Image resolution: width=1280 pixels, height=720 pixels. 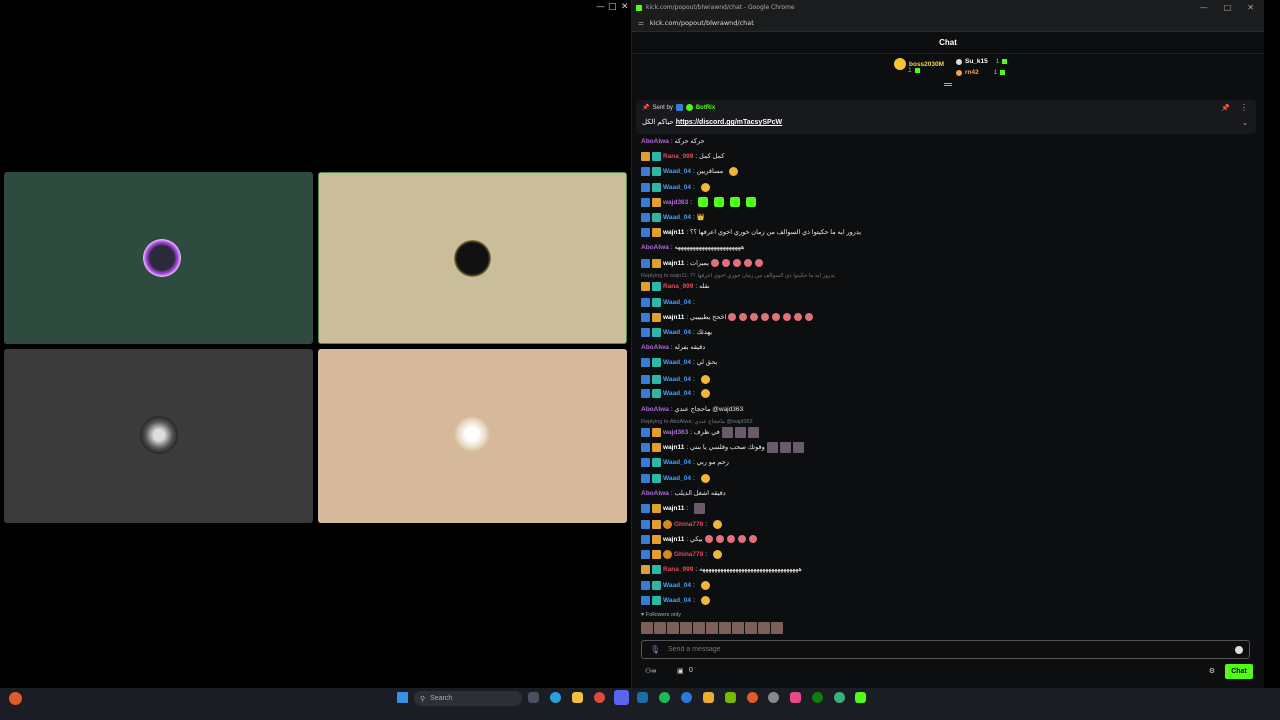 I want to click on file-explorer-icon, so click(x=577, y=697).